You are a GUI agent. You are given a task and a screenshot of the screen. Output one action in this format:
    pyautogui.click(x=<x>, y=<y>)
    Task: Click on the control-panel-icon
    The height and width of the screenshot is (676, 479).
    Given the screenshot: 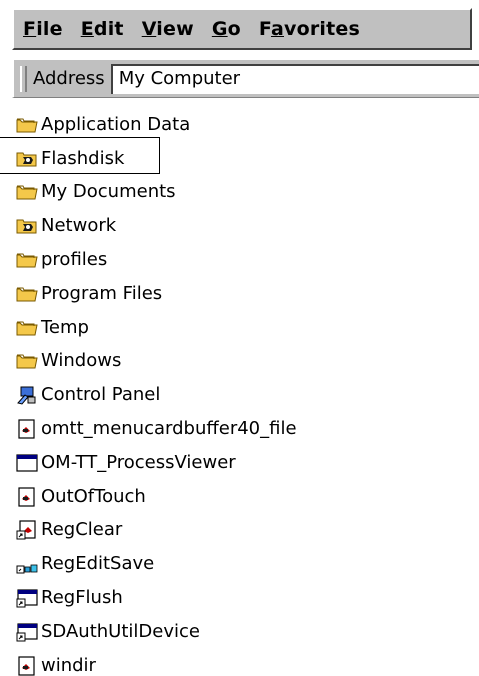 What is the action you would take?
    pyautogui.click(x=27, y=395)
    